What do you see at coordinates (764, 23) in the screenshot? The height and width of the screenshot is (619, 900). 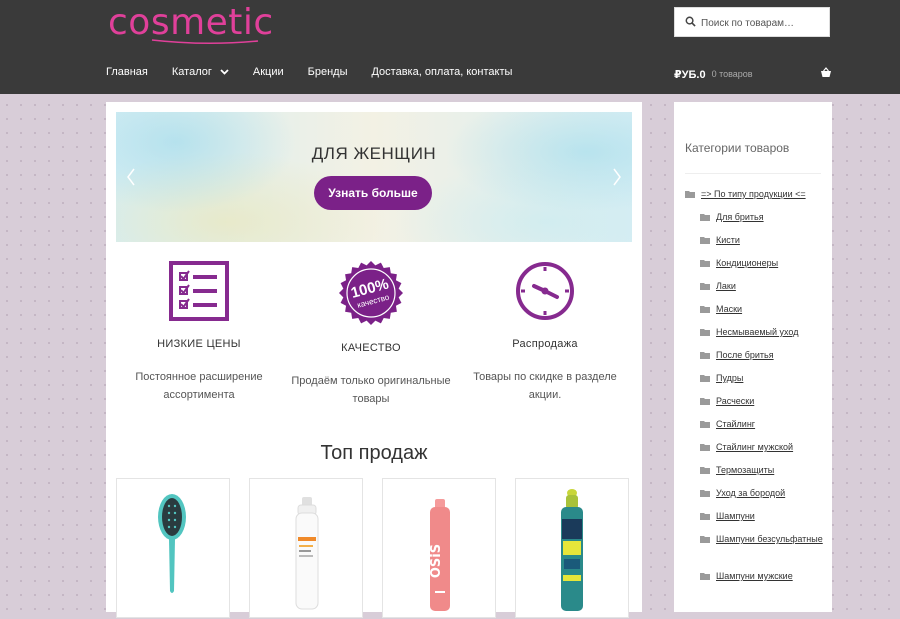 I see `search-input` at bounding box center [764, 23].